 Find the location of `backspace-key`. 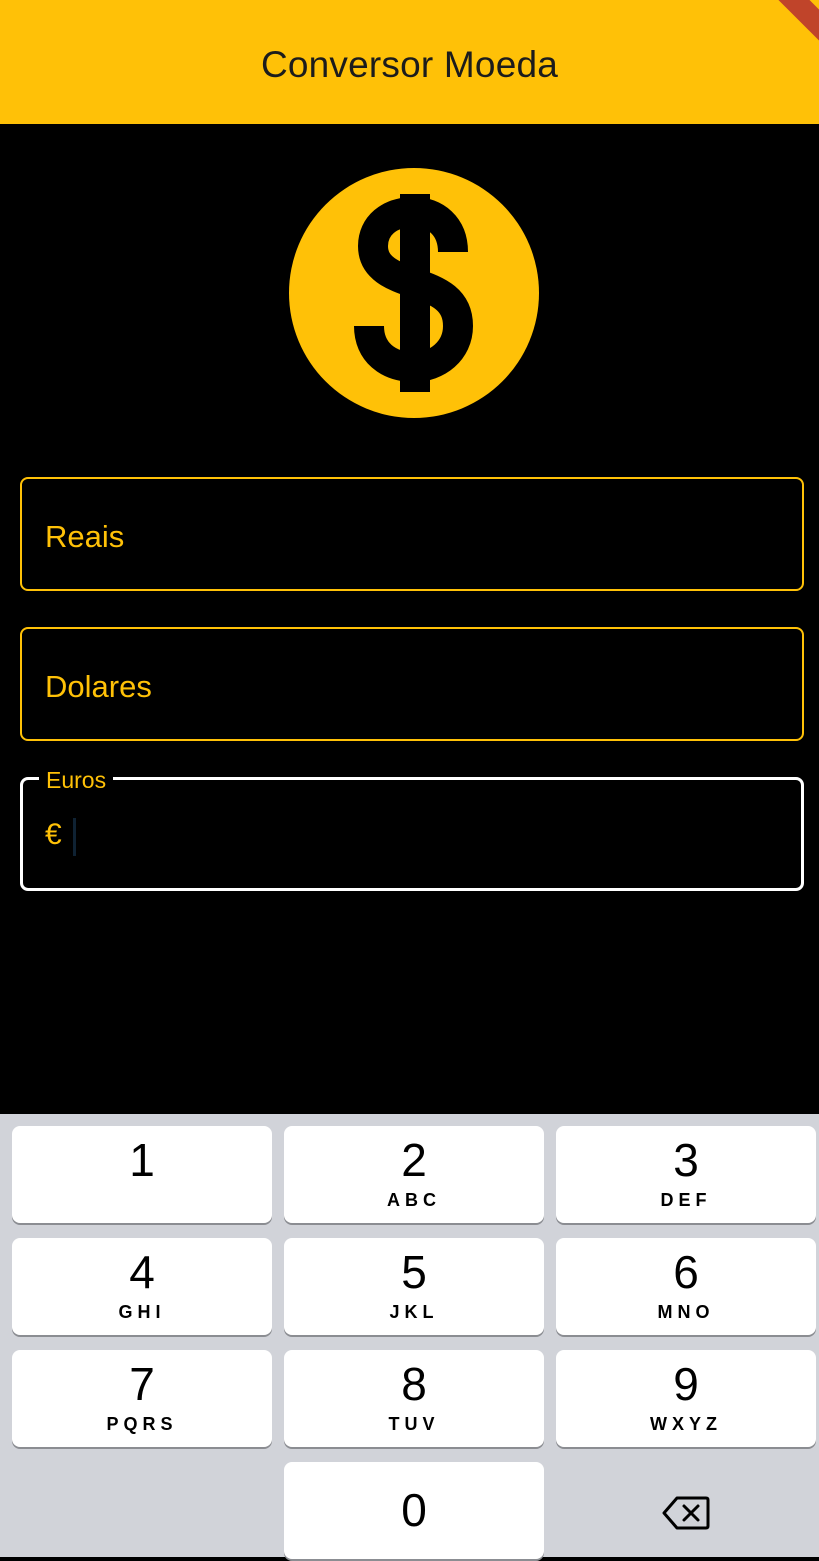

backspace-key is located at coordinates (686, 1512).